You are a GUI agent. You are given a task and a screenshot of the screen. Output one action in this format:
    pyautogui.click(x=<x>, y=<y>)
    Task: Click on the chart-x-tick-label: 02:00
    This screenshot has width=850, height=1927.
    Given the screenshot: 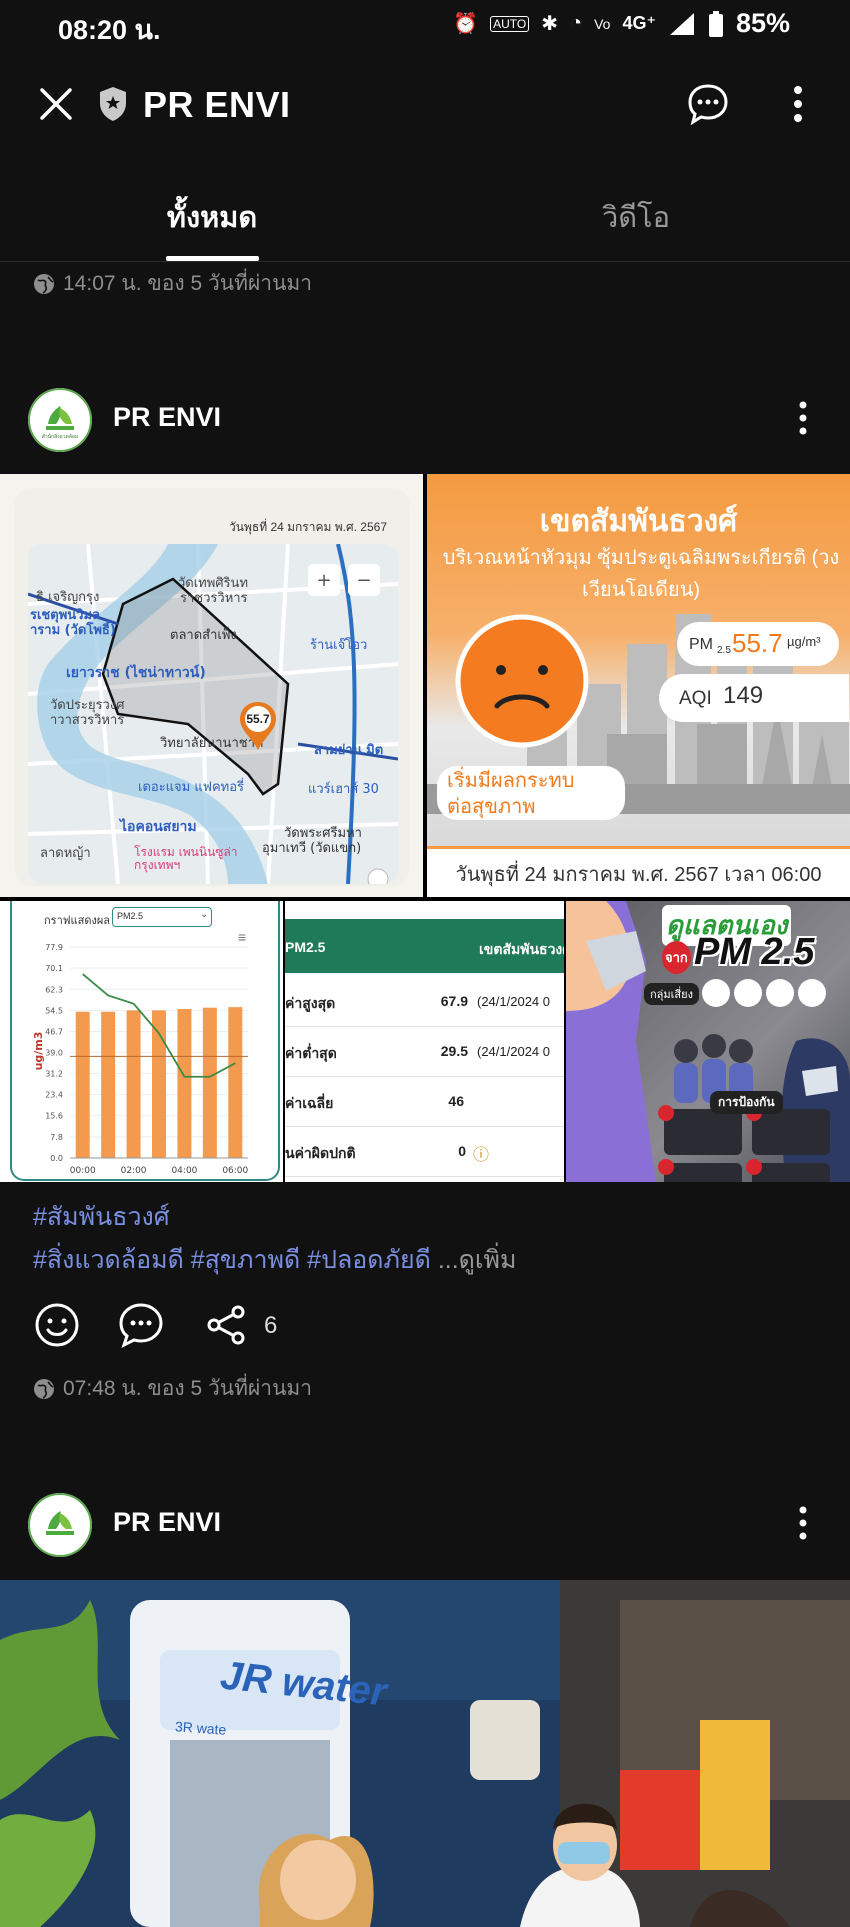 What is the action you would take?
    pyautogui.click(x=134, y=1171)
    